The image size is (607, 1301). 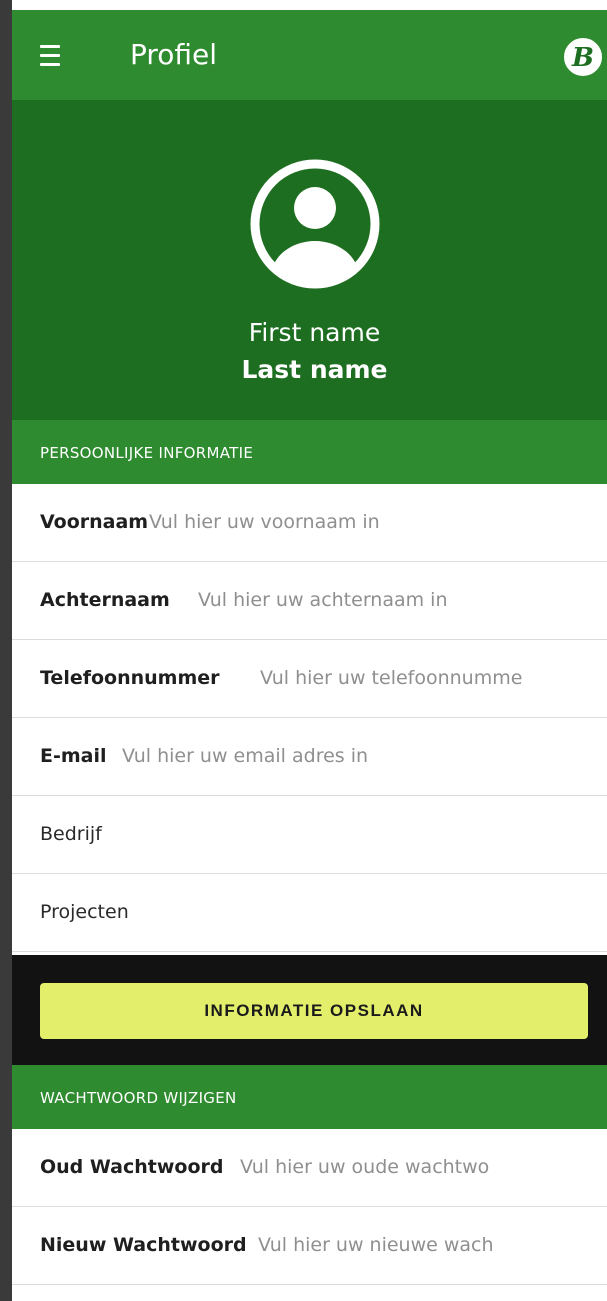 I want to click on phone-field: Telefoonnummer Vul hier uw telefoonnumme, so click(x=309, y=679).